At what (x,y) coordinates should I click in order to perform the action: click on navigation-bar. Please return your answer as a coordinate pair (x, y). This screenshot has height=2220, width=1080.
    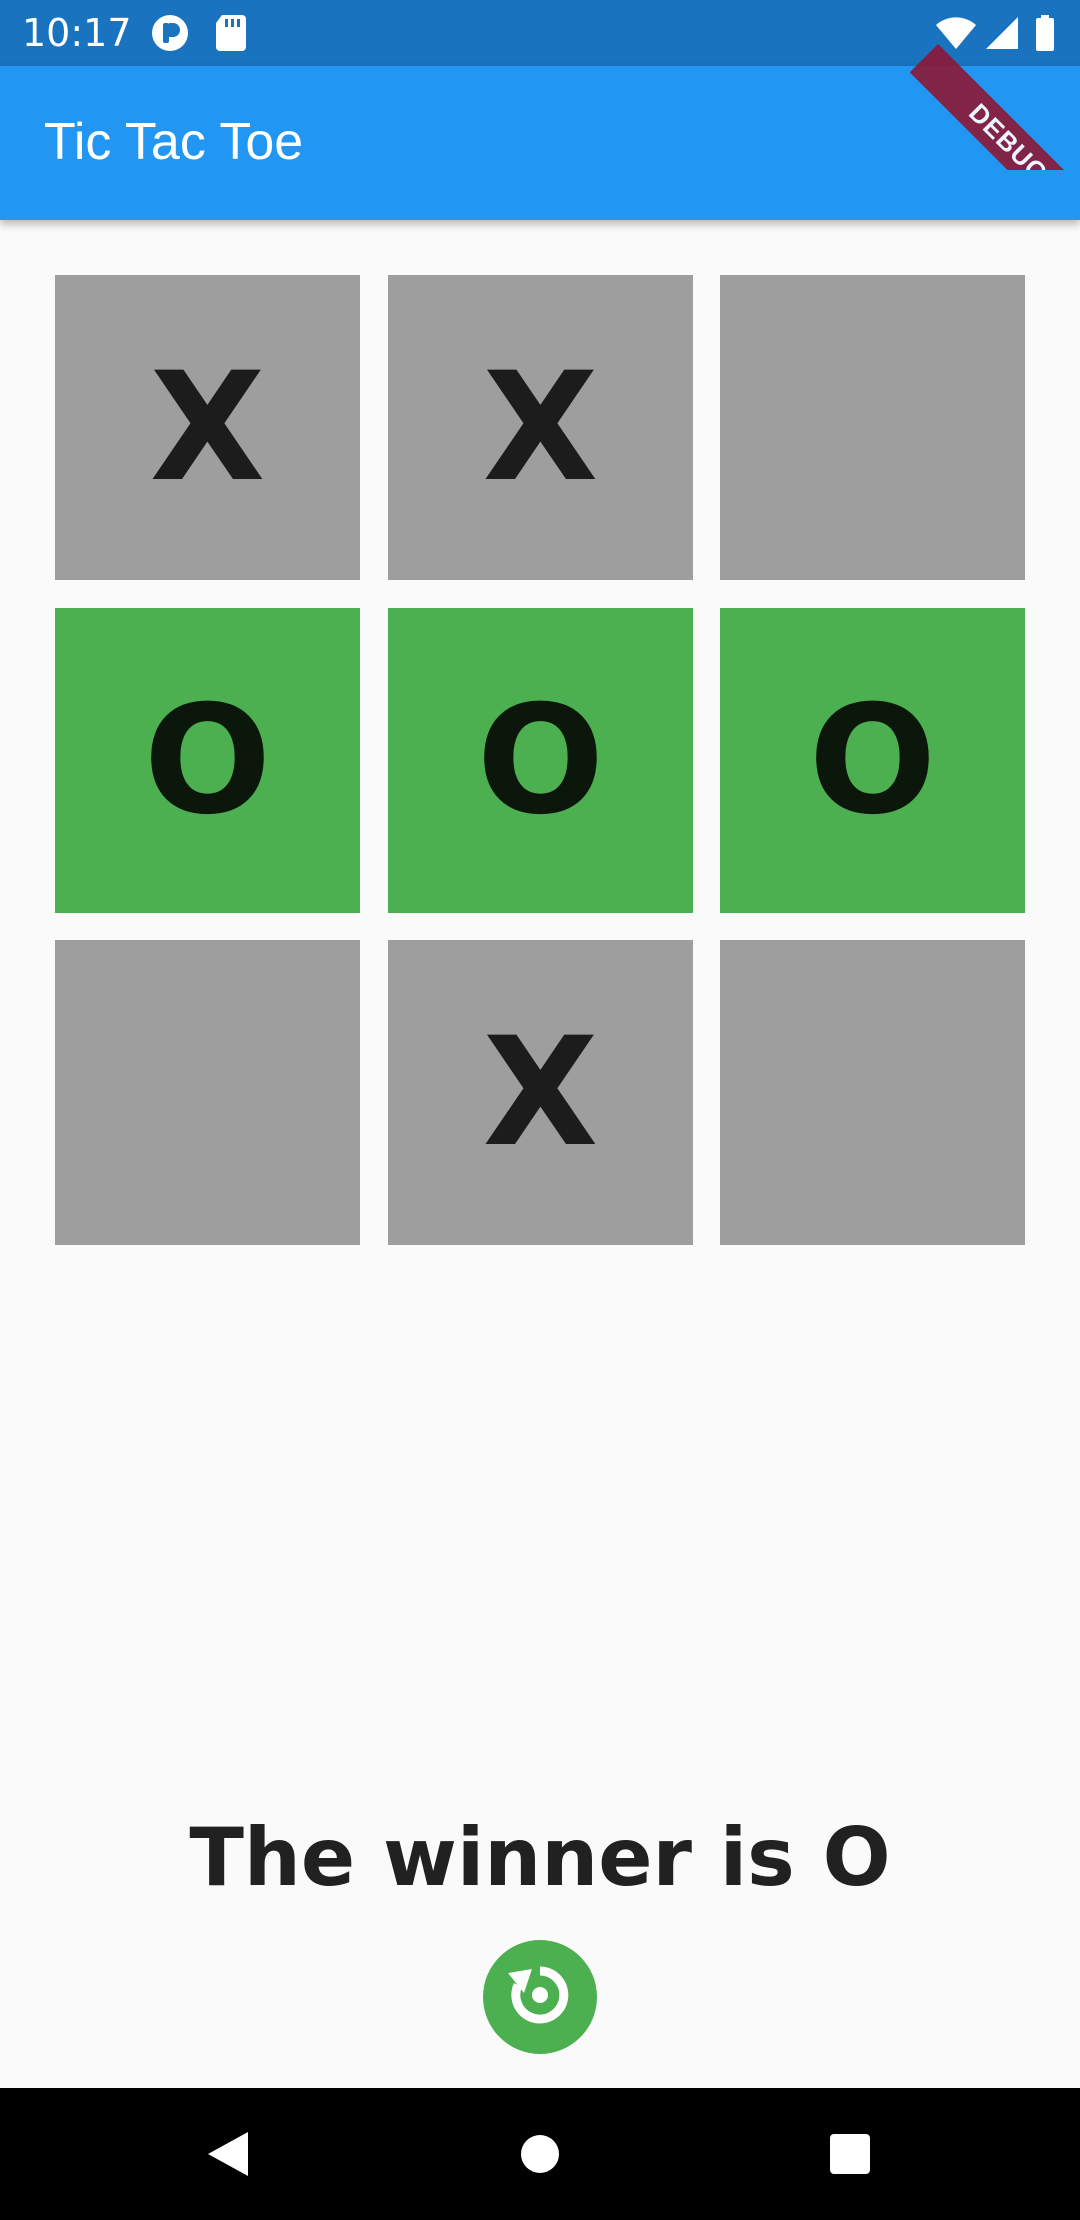
    Looking at the image, I should click on (540, 2154).